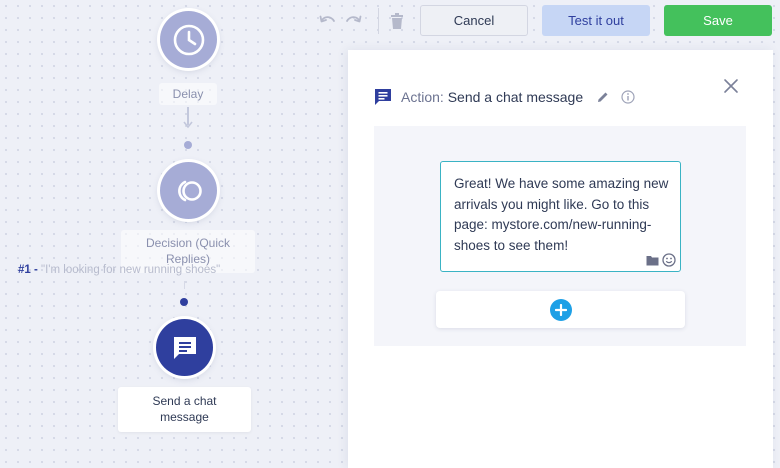 Image resolution: width=780 pixels, height=468 pixels. I want to click on connector-line, so click(184, 285).